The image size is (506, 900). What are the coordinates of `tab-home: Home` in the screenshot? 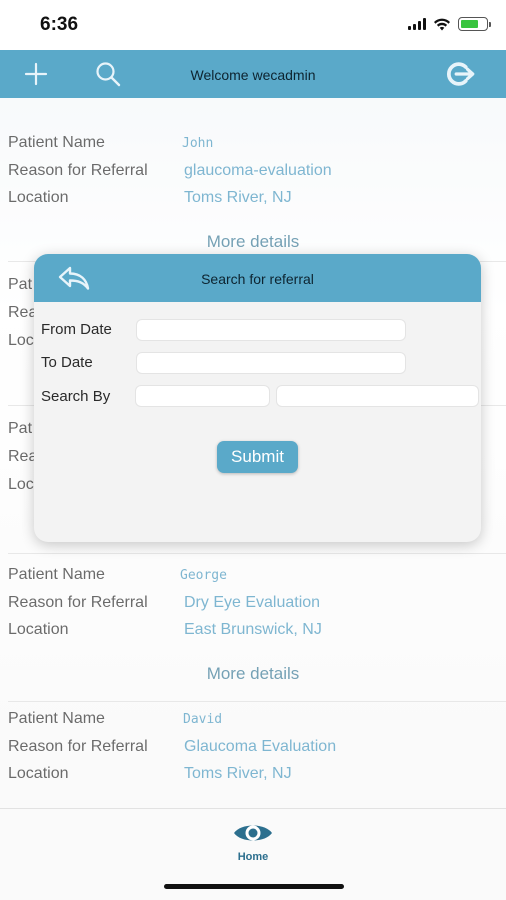 It's located at (253, 844).